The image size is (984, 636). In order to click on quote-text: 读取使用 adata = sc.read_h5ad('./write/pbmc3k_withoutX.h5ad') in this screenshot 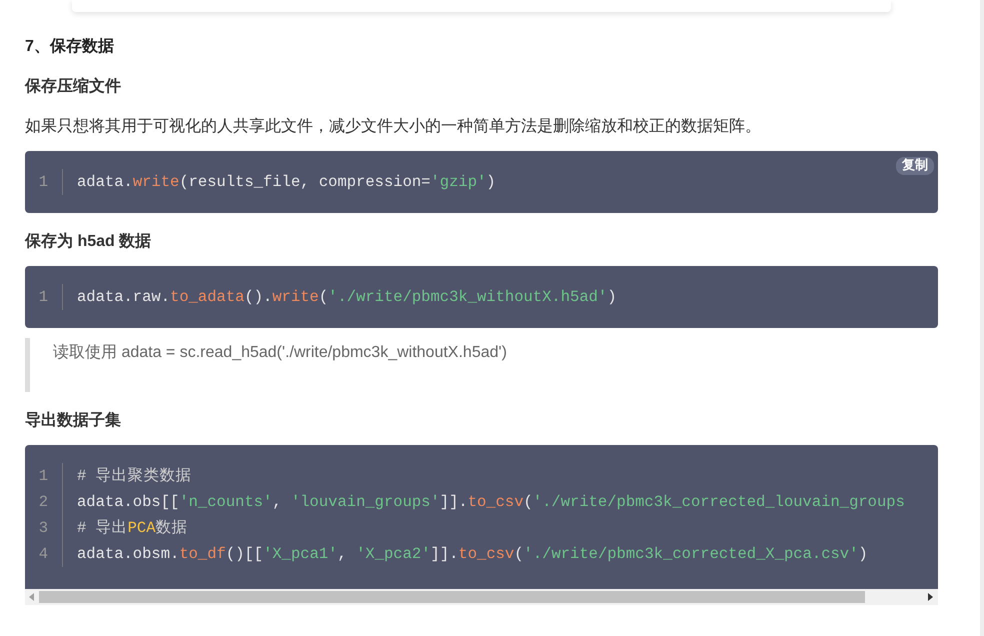, I will do `click(280, 352)`.